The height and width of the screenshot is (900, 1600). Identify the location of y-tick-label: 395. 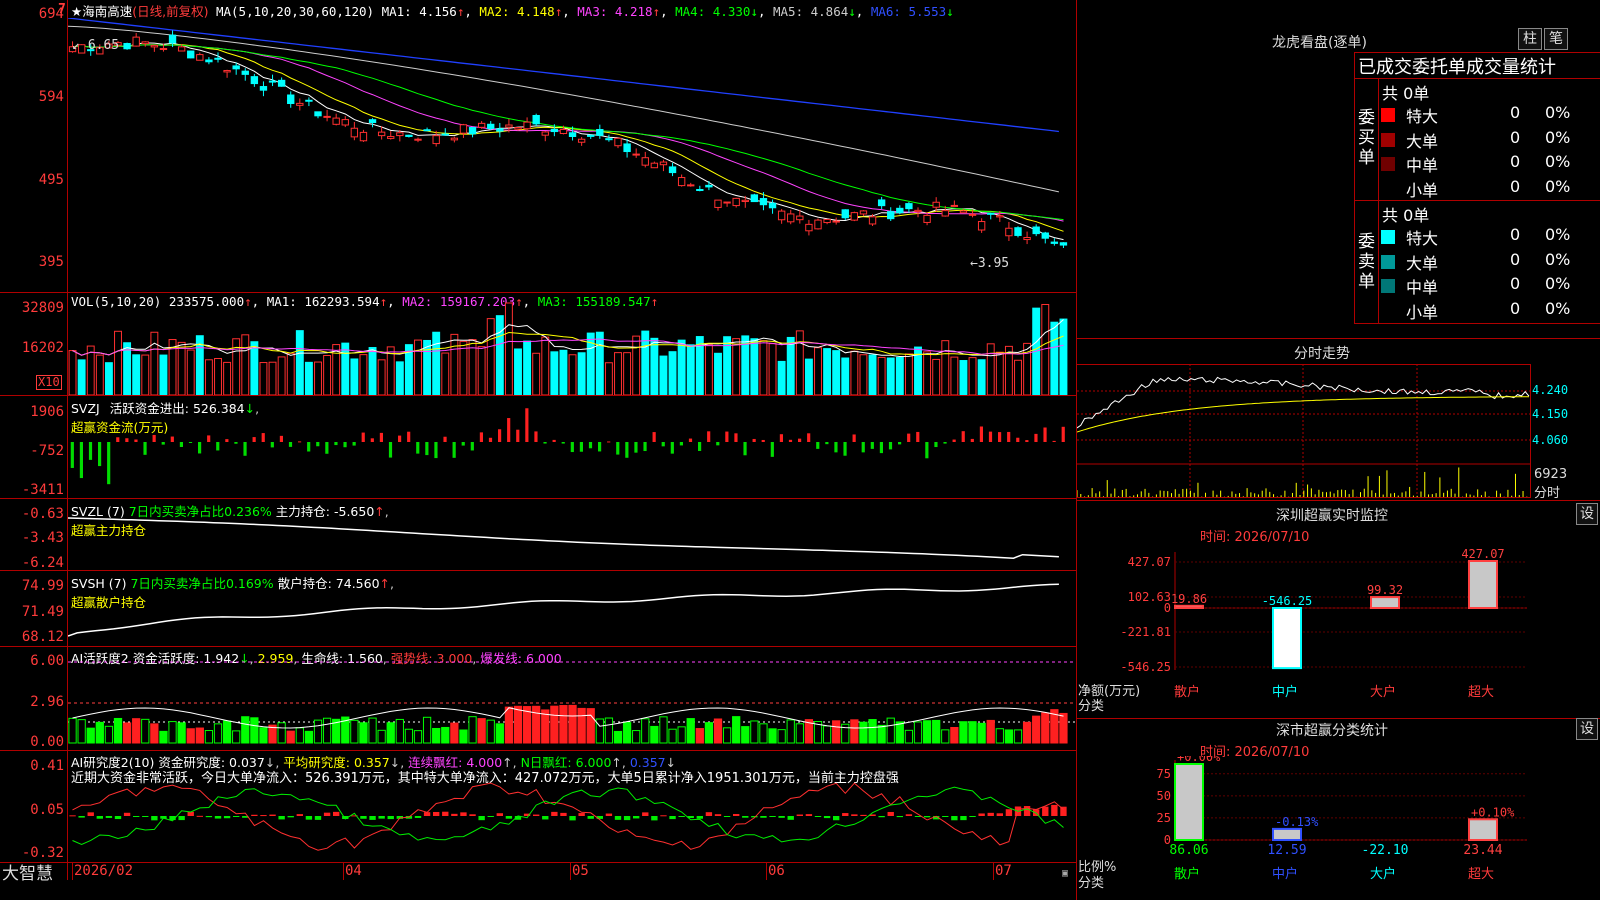
(51, 262).